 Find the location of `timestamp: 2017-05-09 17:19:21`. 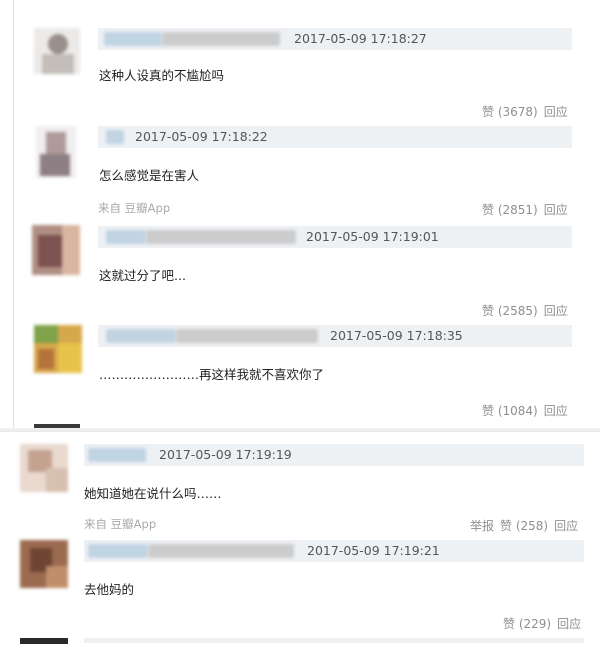

timestamp: 2017-05-09 17:19:21 is located at coordinates (373, 550).